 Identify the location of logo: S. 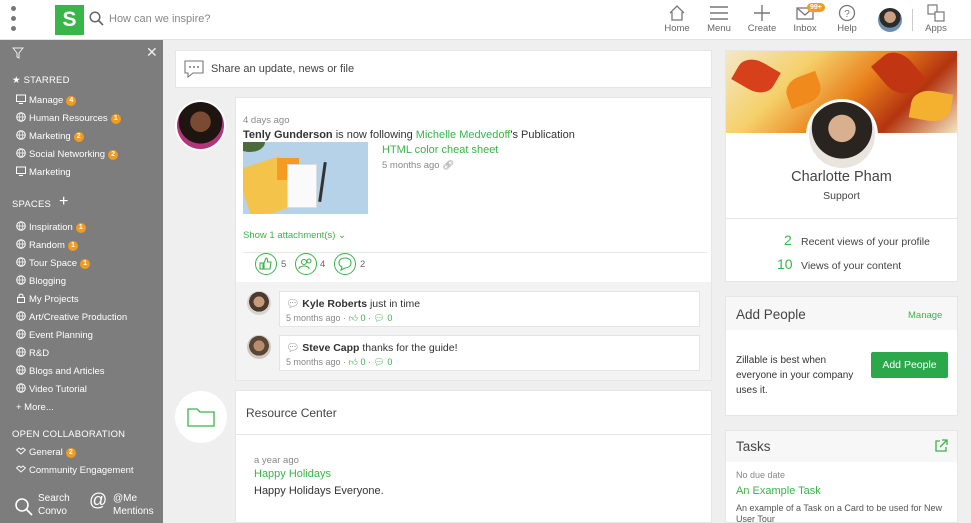
(69, 20).